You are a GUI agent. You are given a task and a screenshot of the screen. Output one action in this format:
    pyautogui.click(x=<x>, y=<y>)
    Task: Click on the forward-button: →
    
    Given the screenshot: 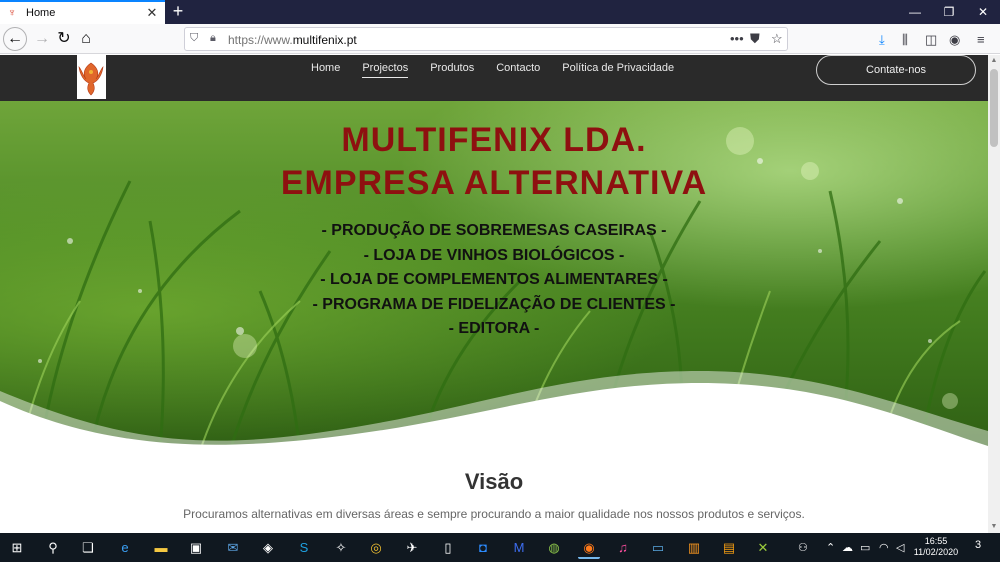 What is the action you would take?
    pyautogui.click(x=42, y=39)
    